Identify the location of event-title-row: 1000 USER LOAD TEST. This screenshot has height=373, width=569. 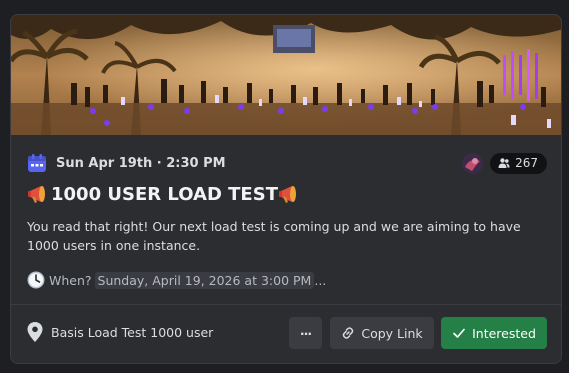
(164, 194).